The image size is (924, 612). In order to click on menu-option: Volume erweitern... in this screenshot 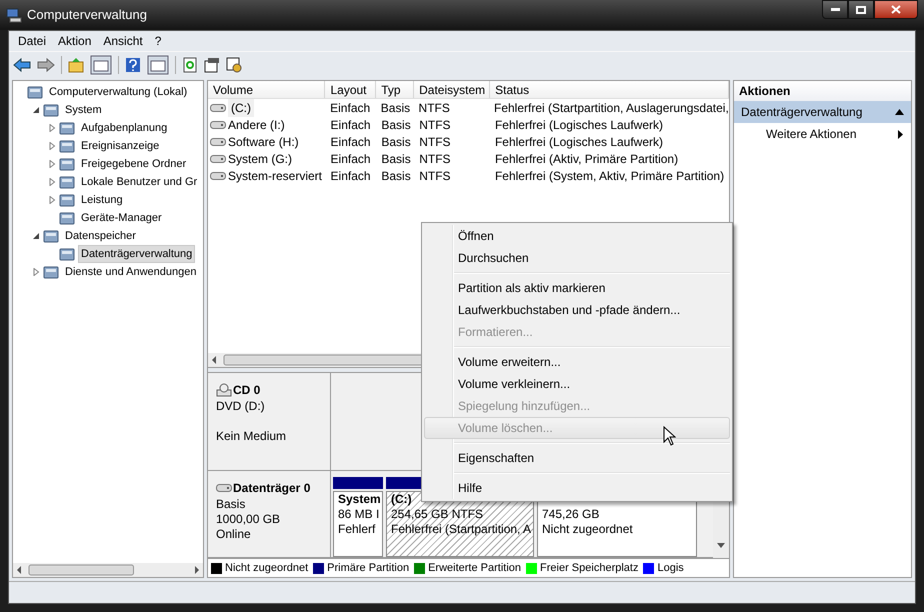, I will do `click(577, 362)`.